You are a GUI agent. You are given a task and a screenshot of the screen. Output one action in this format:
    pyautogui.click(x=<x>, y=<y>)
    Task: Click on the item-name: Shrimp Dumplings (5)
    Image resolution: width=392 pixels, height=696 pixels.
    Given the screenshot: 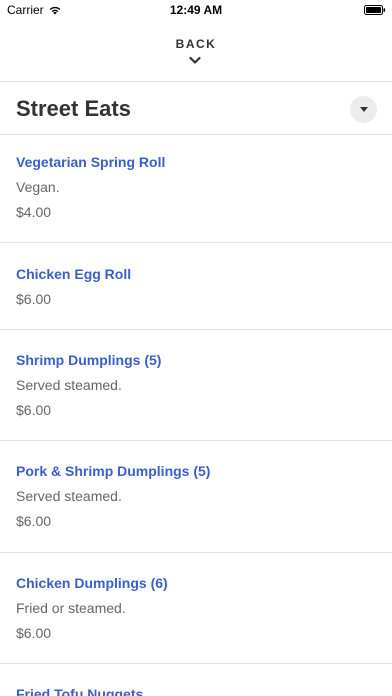 What is the action you would take?
    pyautogui.click(x=88, y=360)
    